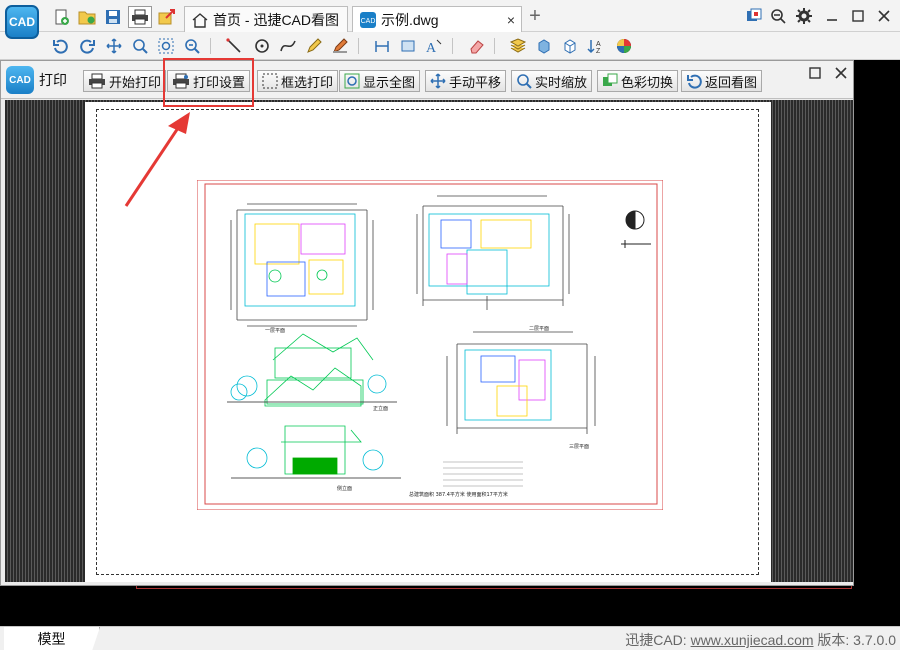 The height and width of the screenshot is (650, 900). I want to click on save-icon, so click(113, 17).